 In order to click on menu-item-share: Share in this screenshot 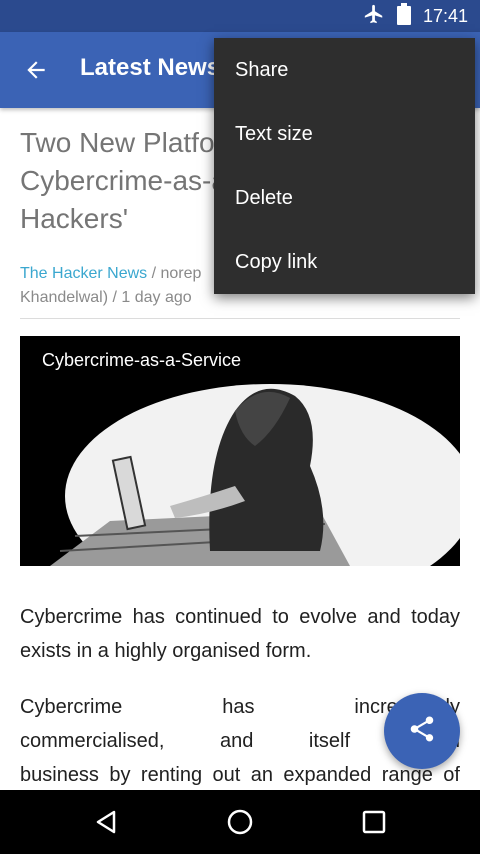, I will do `click(344, 70)`.